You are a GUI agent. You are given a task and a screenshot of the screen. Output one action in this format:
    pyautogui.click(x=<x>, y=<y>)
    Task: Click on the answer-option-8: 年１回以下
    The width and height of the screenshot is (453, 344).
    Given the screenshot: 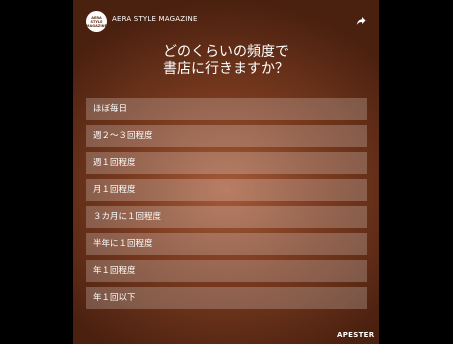 What is the action you would take?
    pyautogui.click(x=226, y=298)
    